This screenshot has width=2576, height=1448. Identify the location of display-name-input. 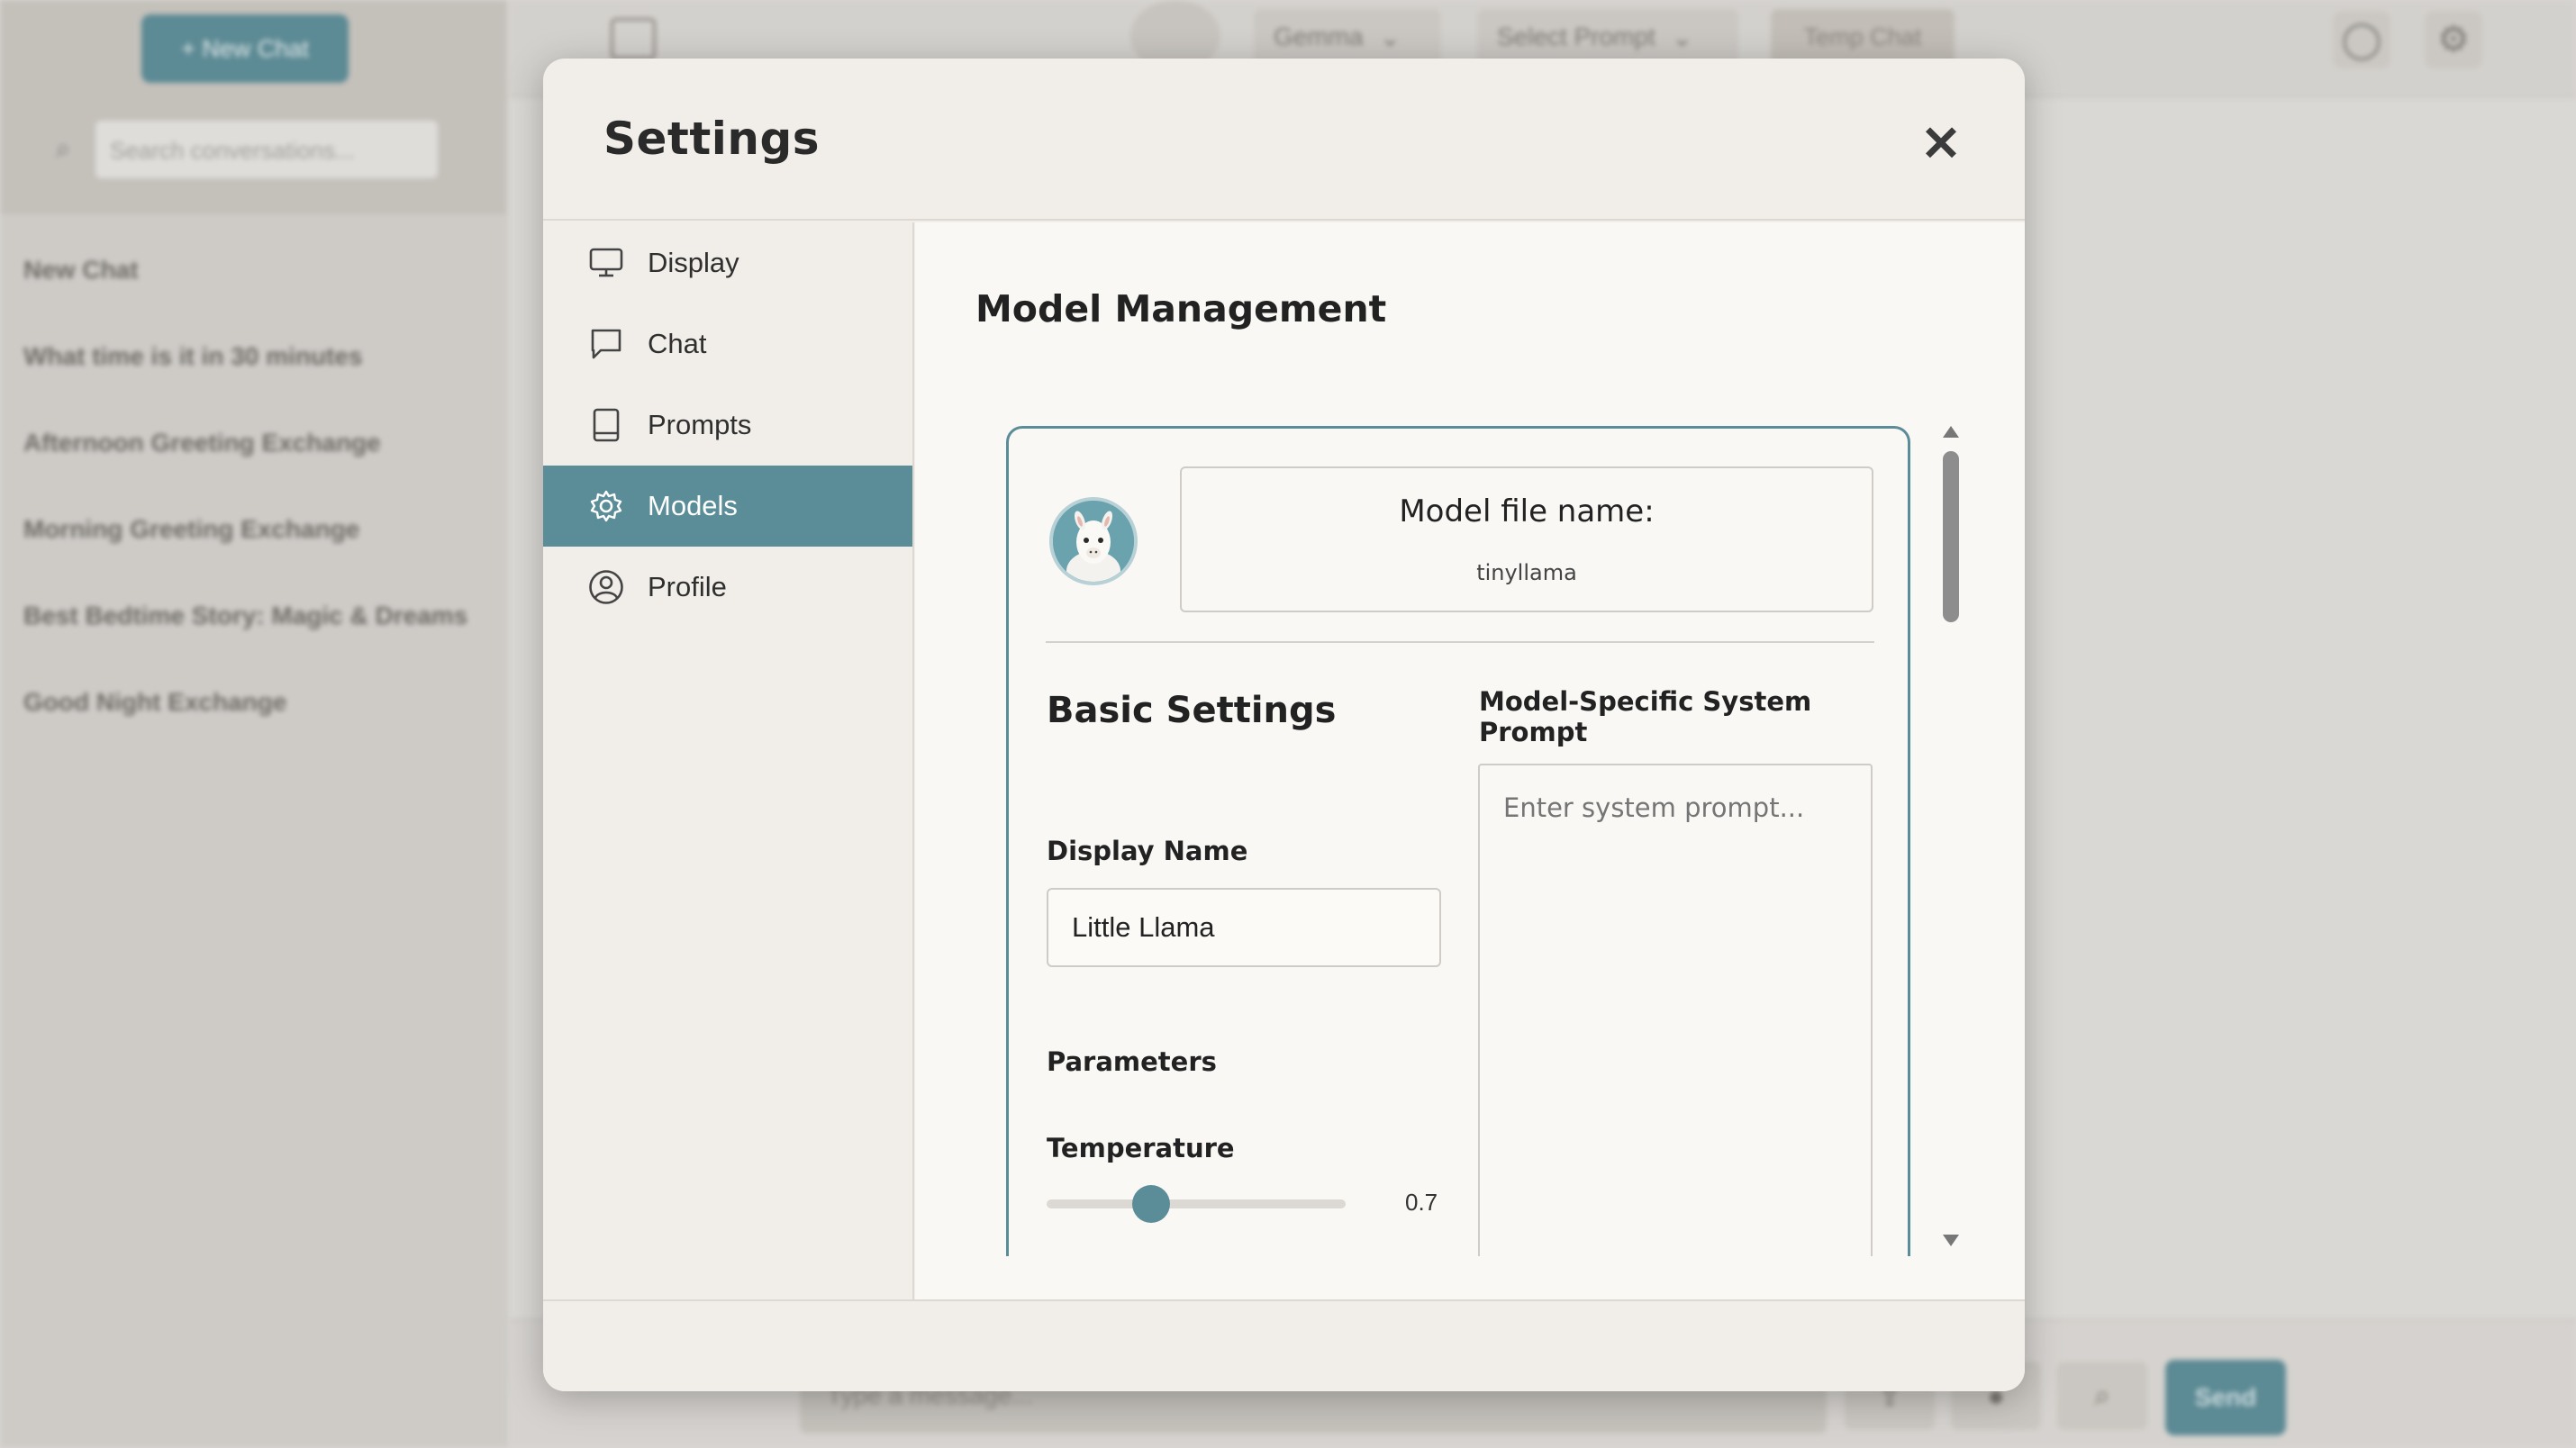
(1244, 927).